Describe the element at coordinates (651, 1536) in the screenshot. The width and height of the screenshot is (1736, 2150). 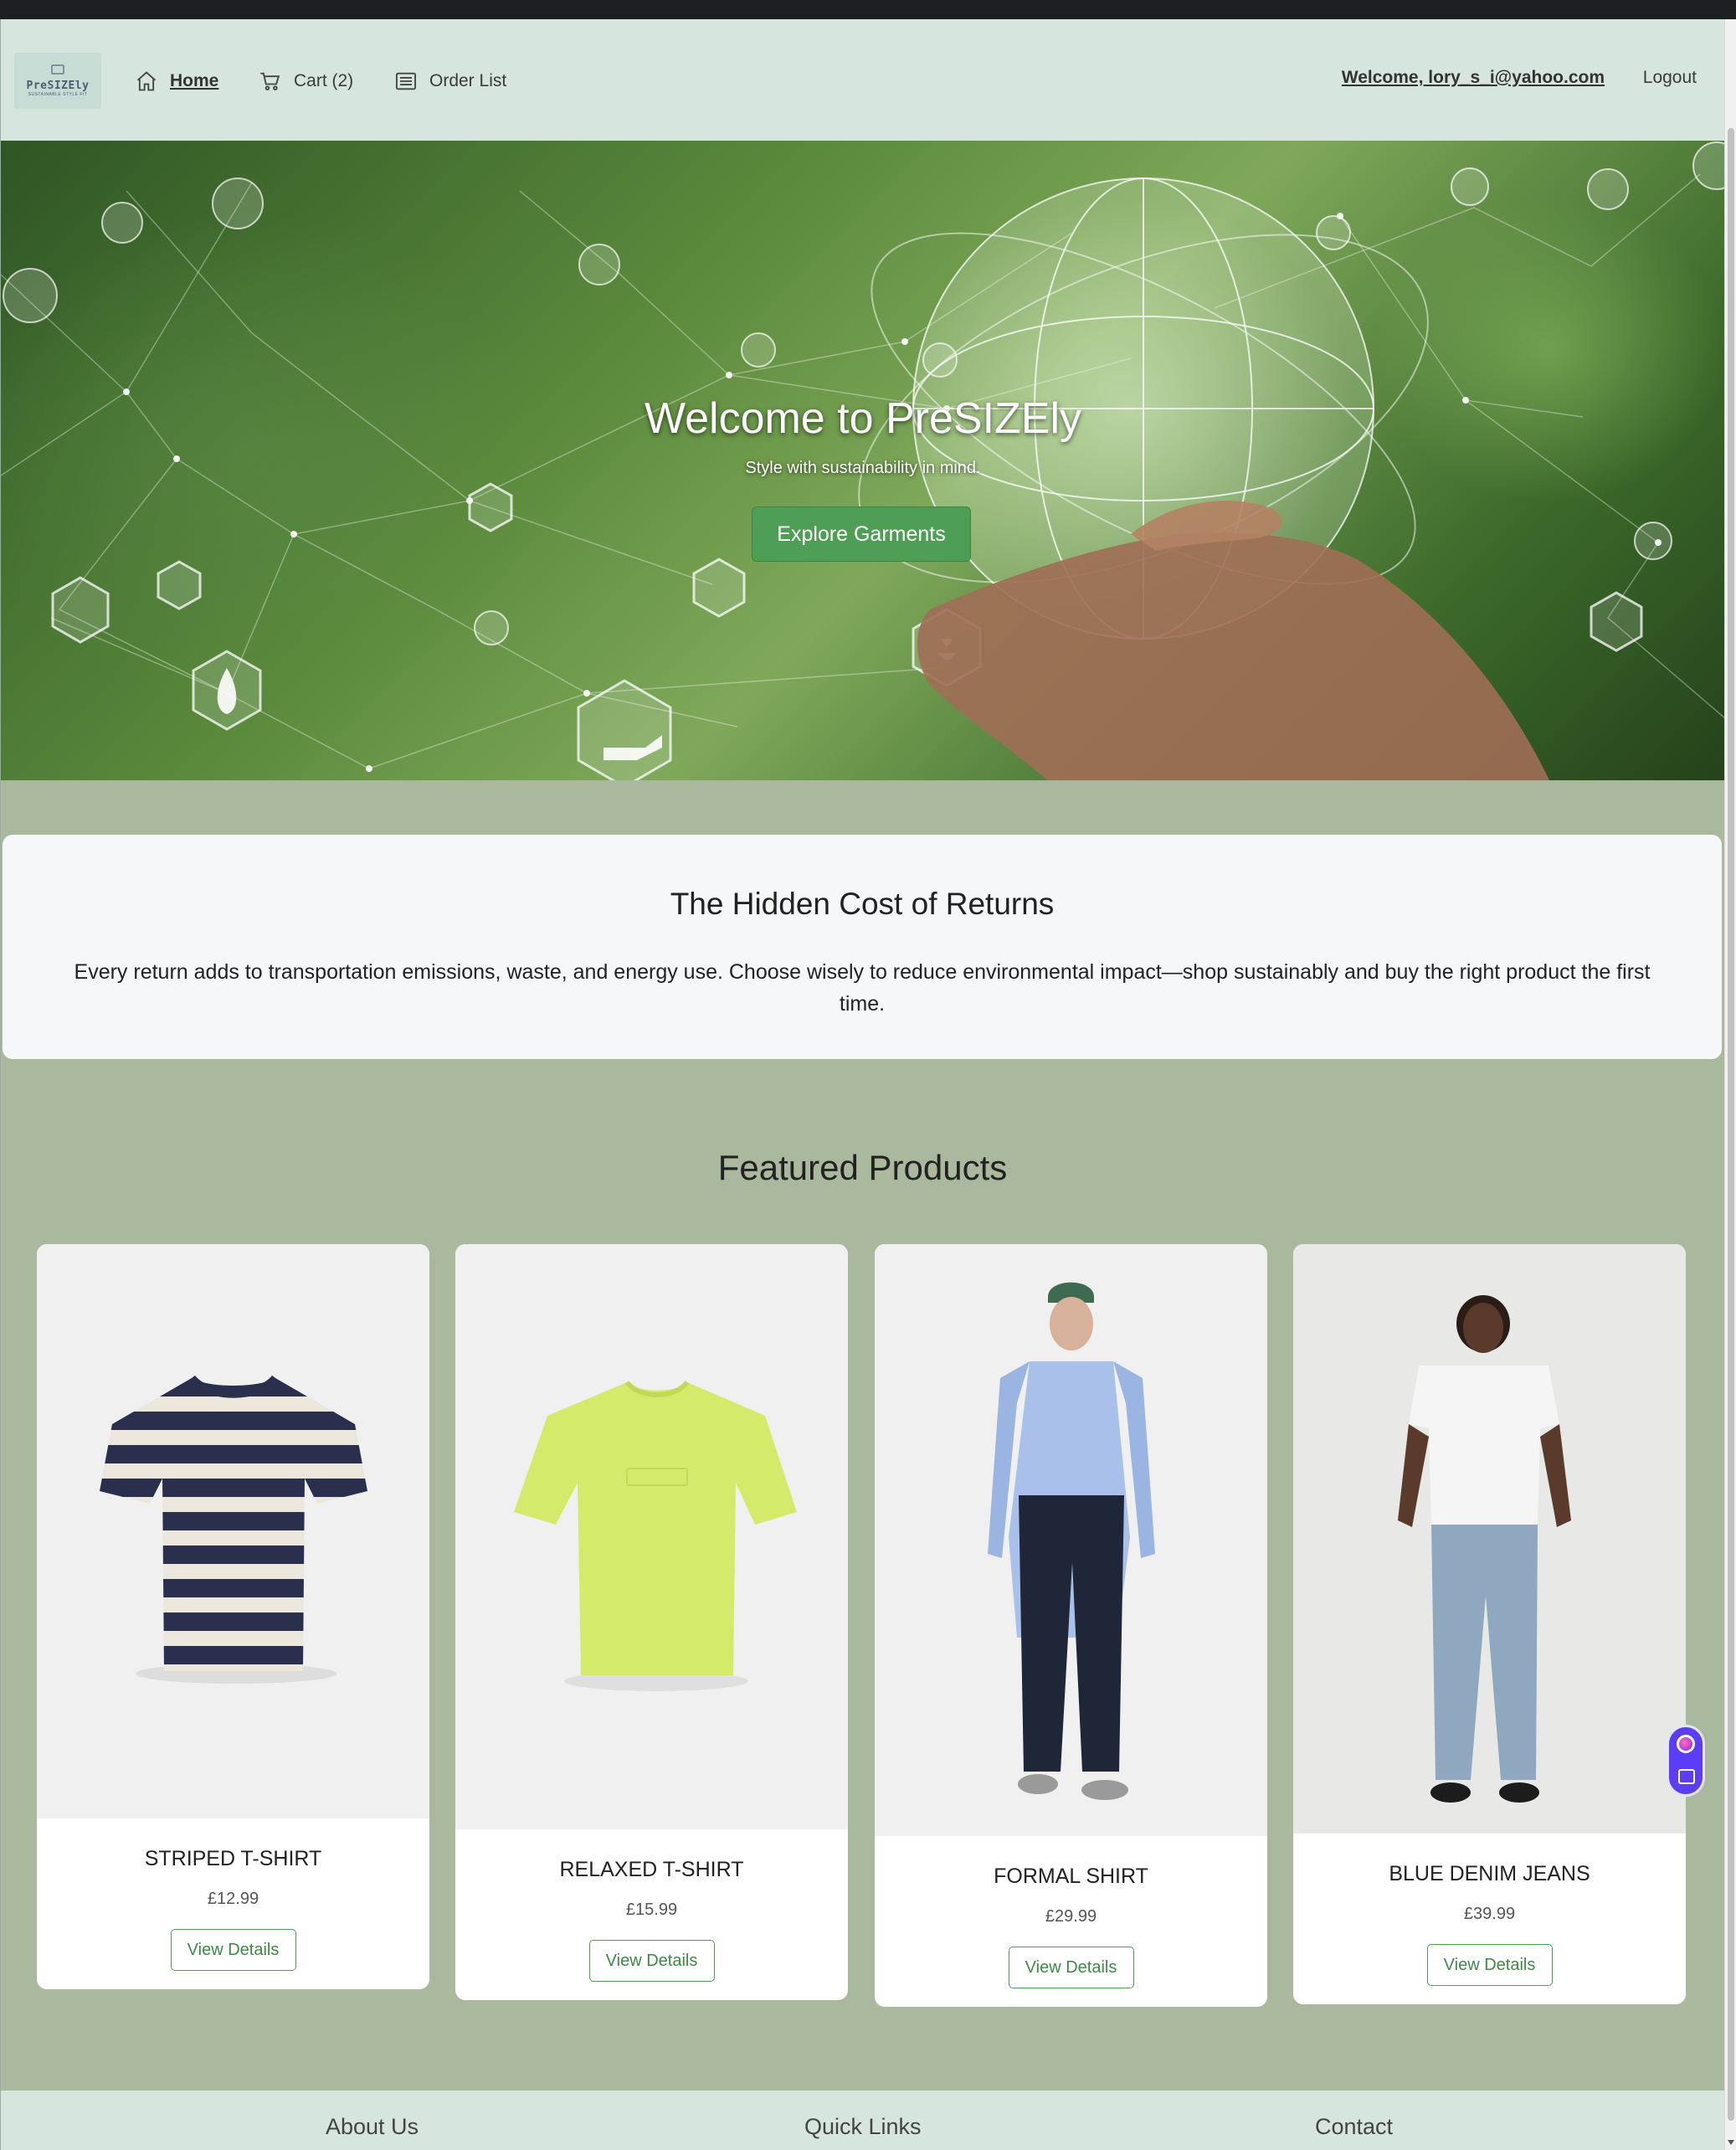
I see `product-image-relaxed-tshirt` at that location.